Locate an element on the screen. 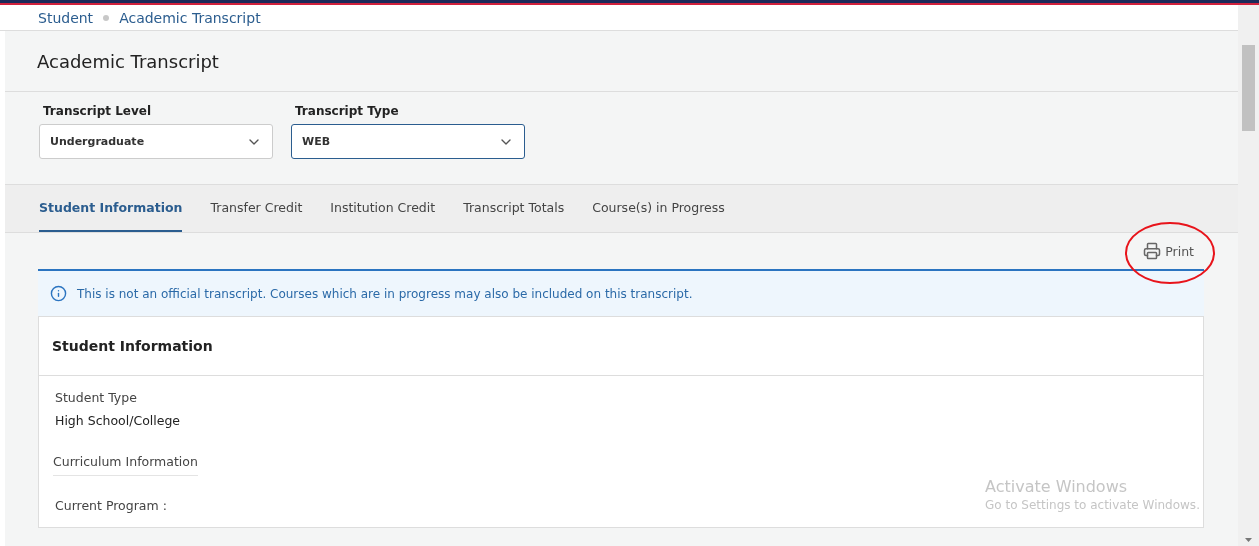 Image resolution: width=1259 pixels, height=546 pixels. scrollbar is located at coordinates (1248, 275).